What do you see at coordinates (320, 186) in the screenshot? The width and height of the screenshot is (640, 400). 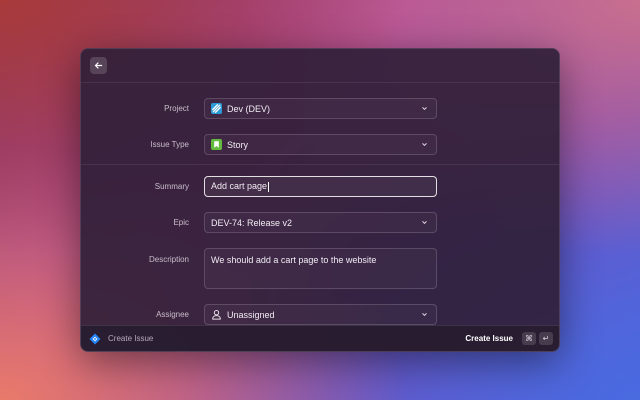 I see `summary-input: Add cart page` at bounding box center [320, 186].